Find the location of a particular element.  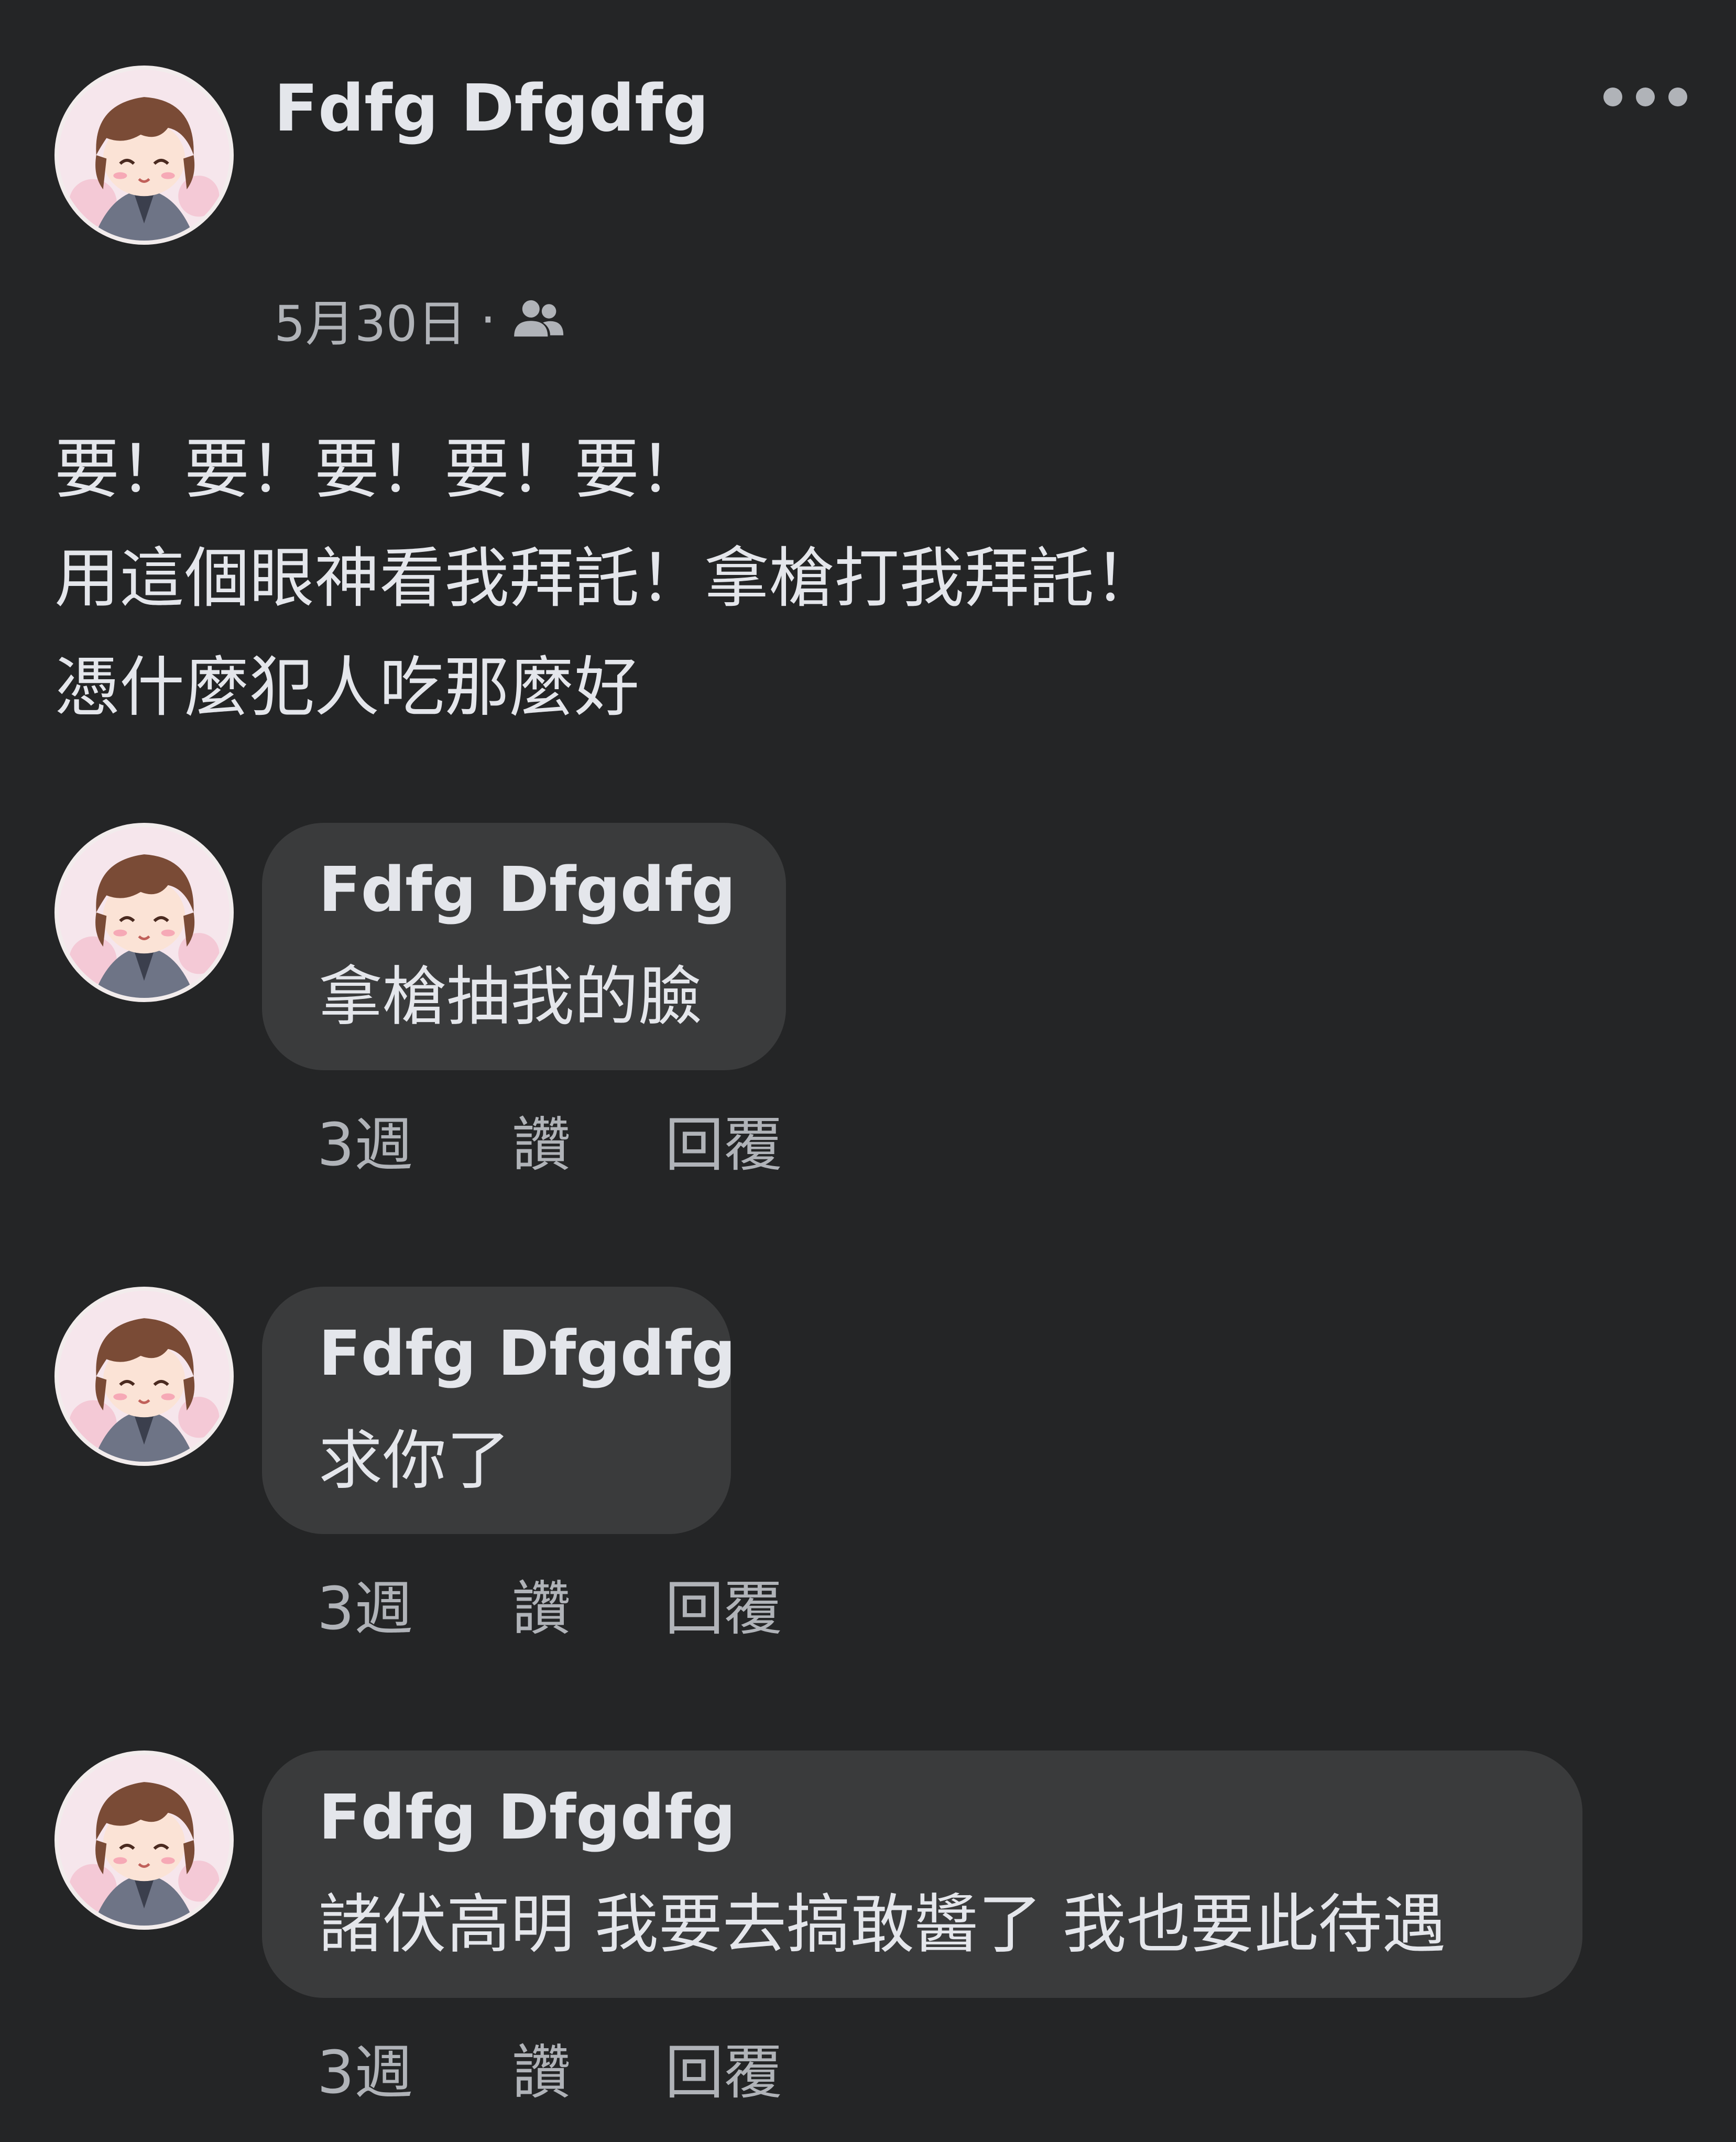

comment-bubble: Fdfg Dfgdfg 諸伏高明 我要去搞敢醬了 我也要此待遇 is located at coordinates (922, 1874).